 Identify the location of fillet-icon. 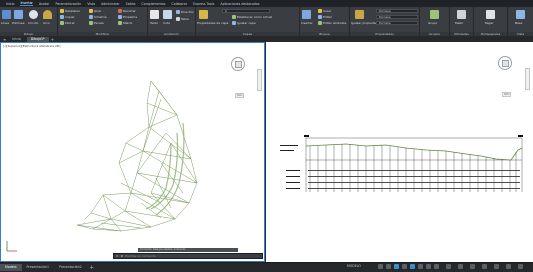
(120, 17).